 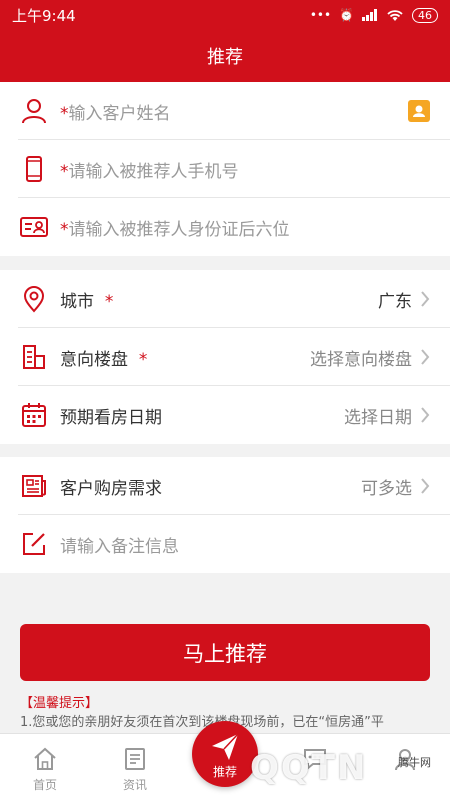 What do you see at coordinates (45, 758) in the screenshot?
I see `home-icon` at bounding box center [45, 758].